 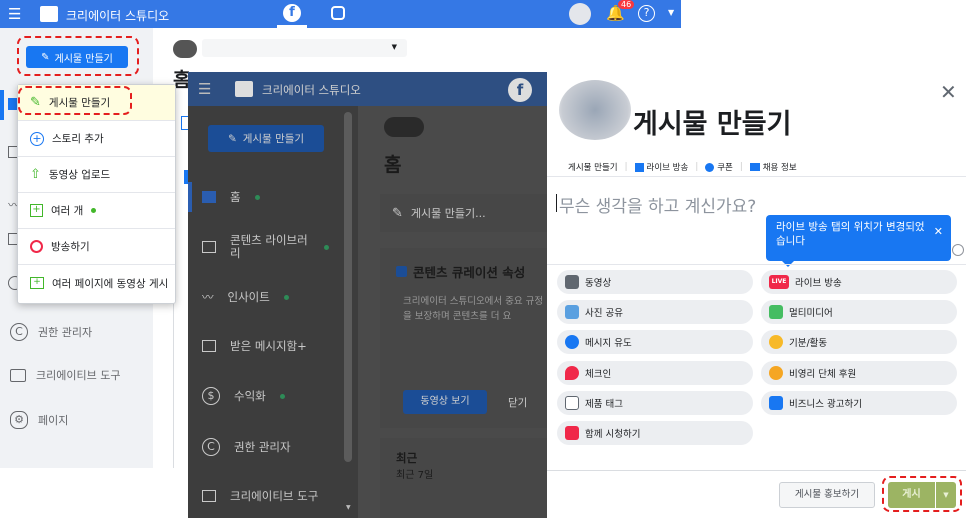 I want to click on option-feeling: 기분/활동, so click(x=859, y=342).